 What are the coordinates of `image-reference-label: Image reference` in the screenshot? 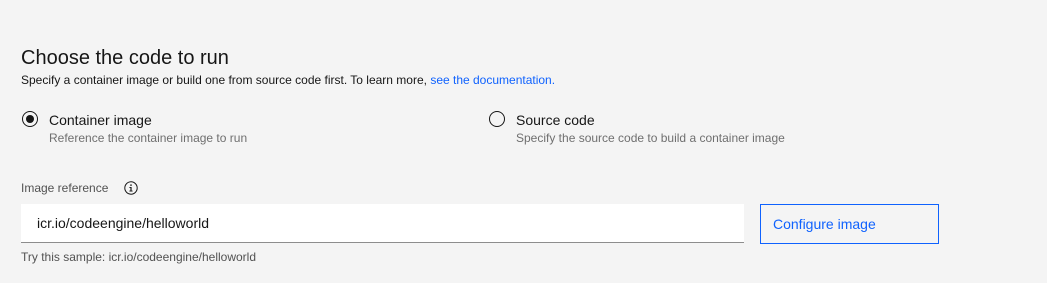 It's located at (65, 188).